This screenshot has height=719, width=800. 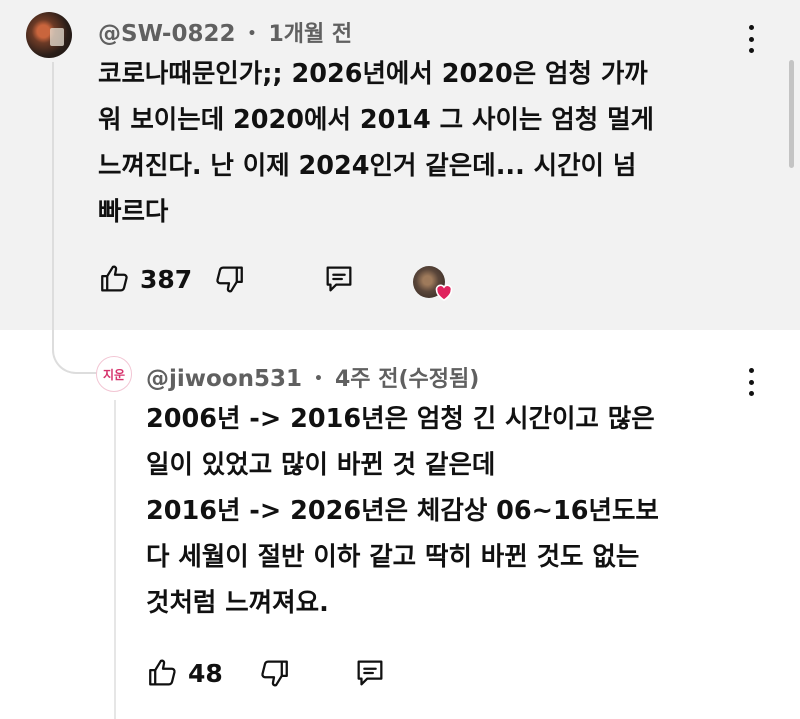 What do you see at coordinates (205, 673) in the screenshot?
I see `like-count: 48` at bounding box center [205, 673].